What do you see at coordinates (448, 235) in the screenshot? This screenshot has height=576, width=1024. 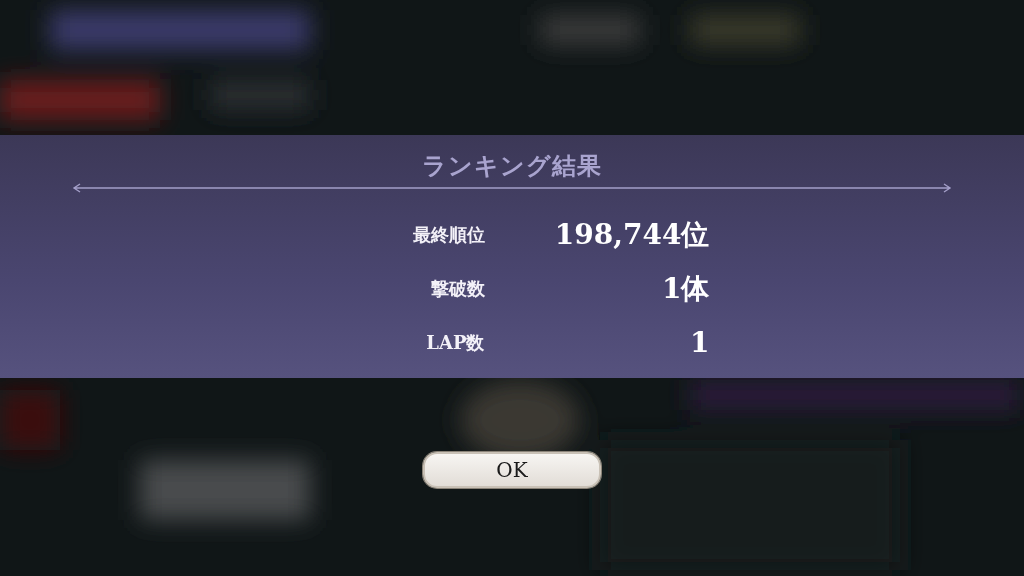 I see `stat-label: 最終順位` at bounding box center [448, 235].